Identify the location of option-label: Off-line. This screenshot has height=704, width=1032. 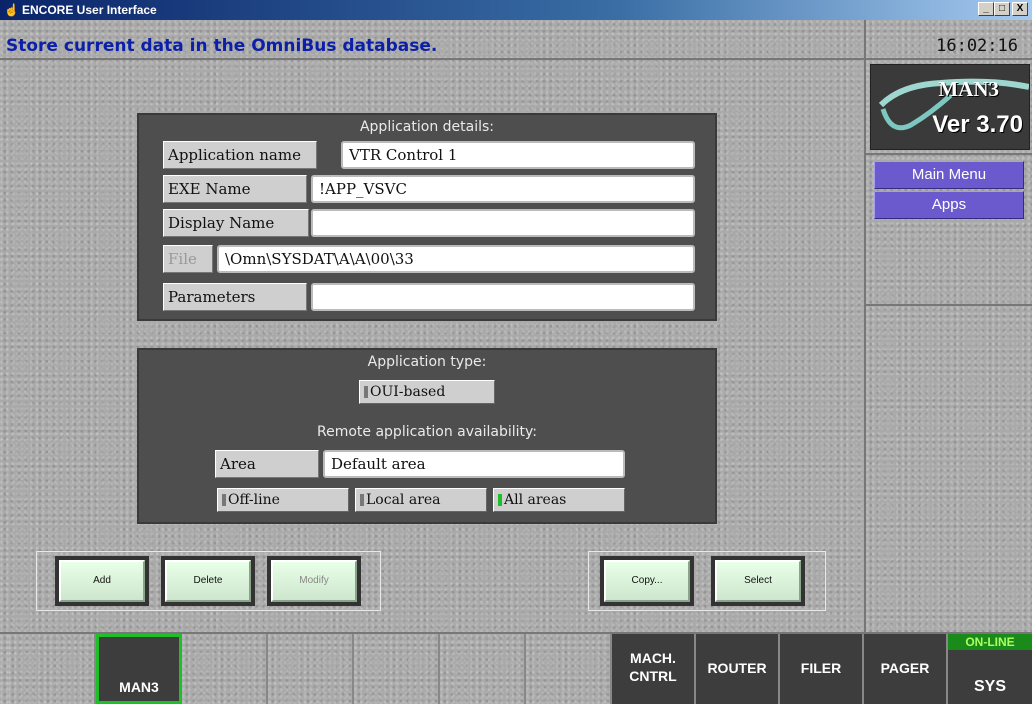
(254, 500).